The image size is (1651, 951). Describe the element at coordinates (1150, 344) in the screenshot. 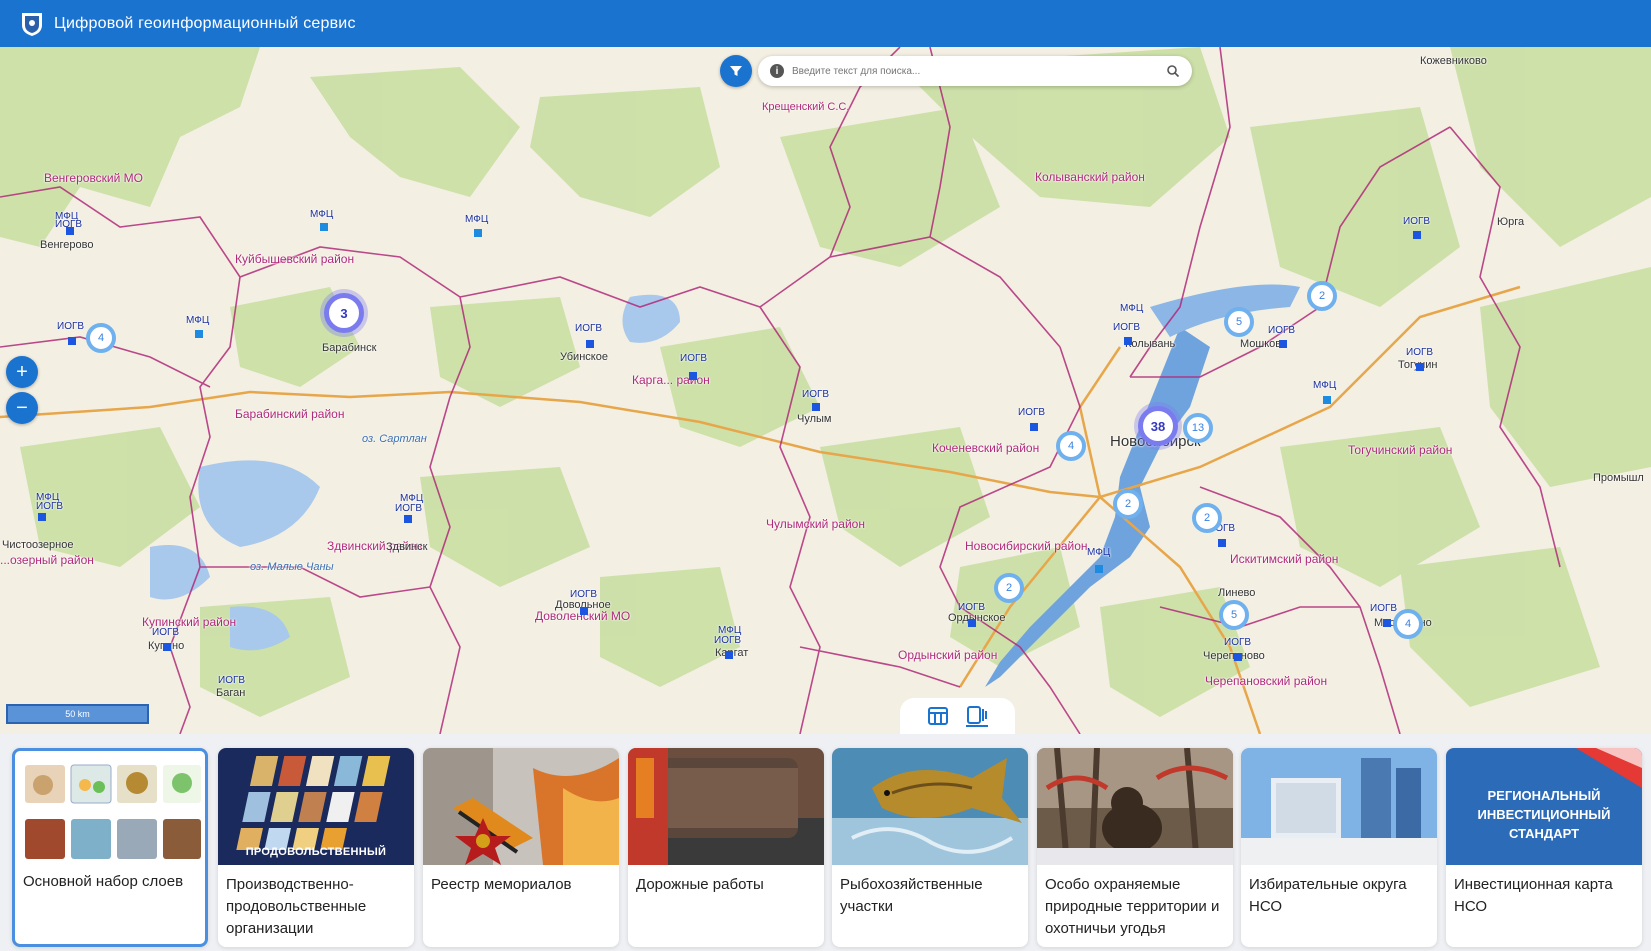

I see `place-label: Колывань` at that location.